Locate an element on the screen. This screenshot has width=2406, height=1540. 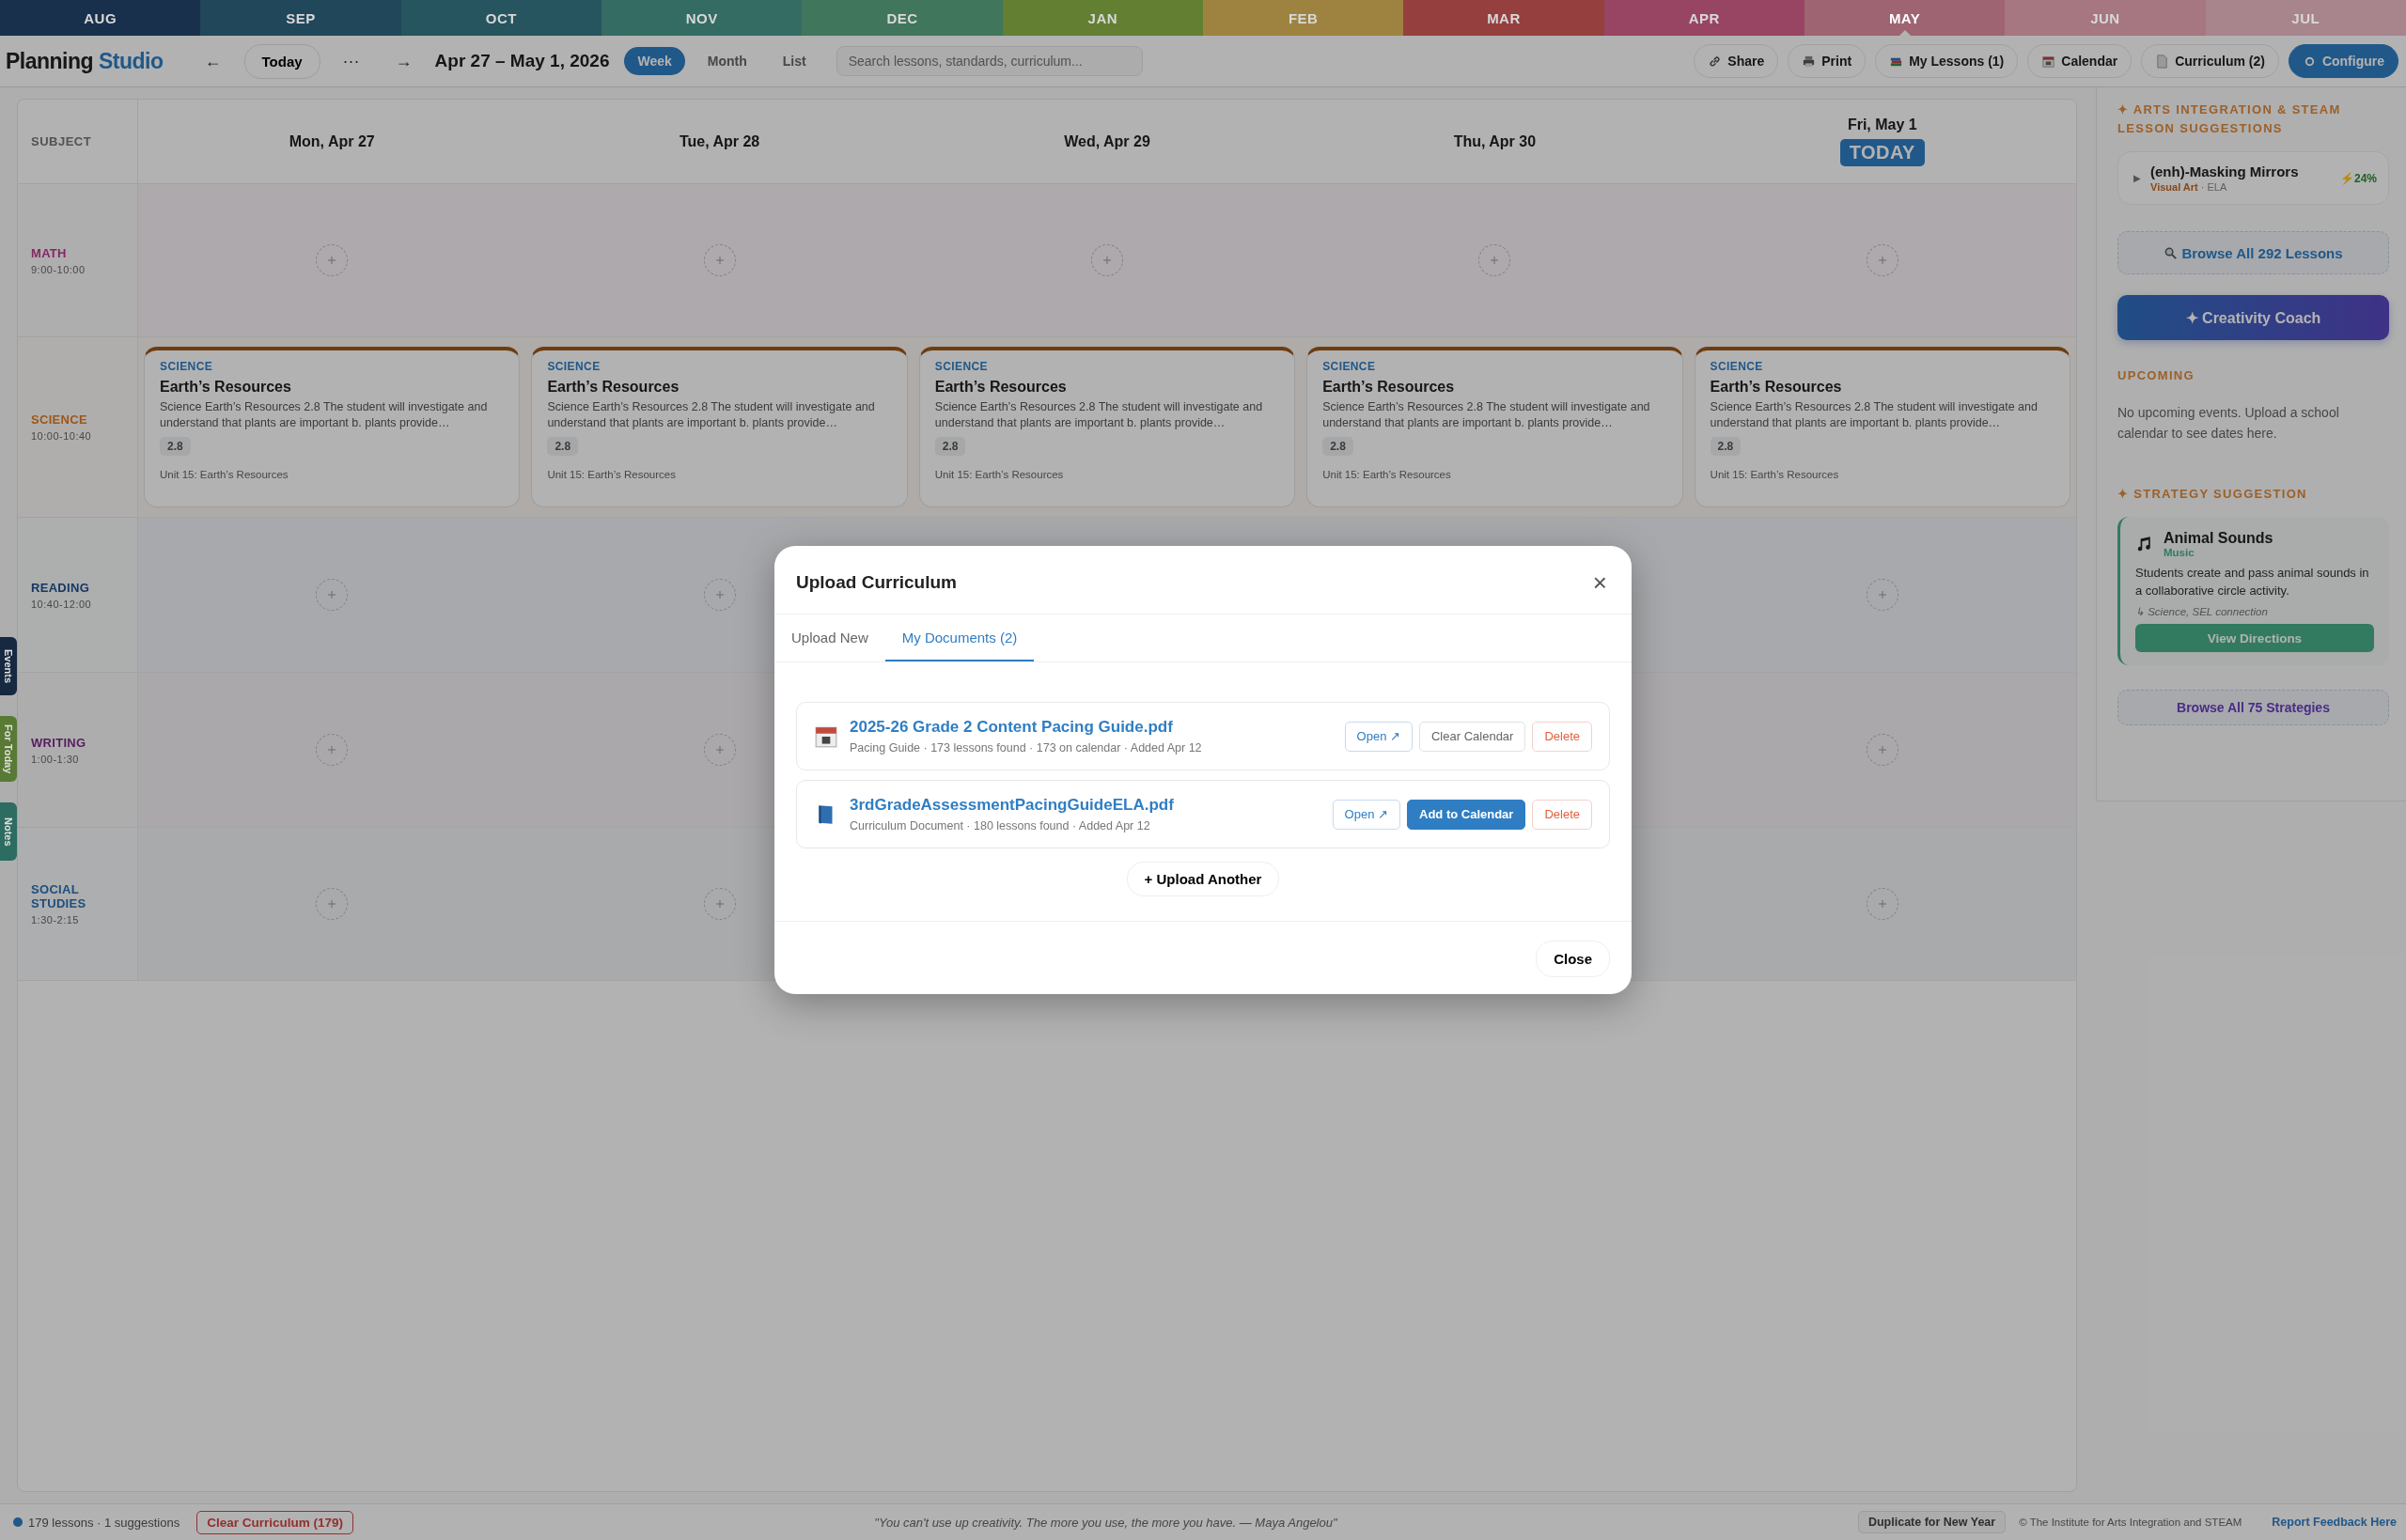
today-button: Today is located at coordinates (281, 61).